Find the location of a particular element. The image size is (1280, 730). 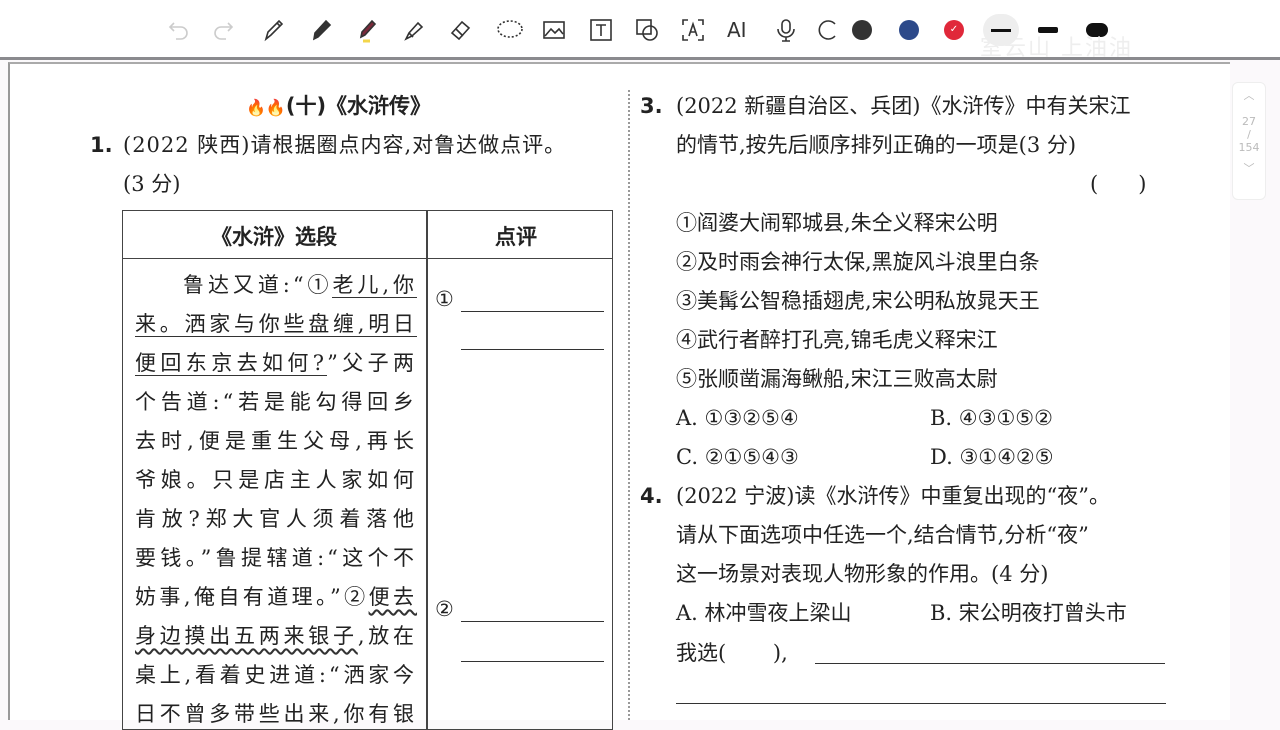

passage-text: ,放在 is located at coordinates (387, 636).